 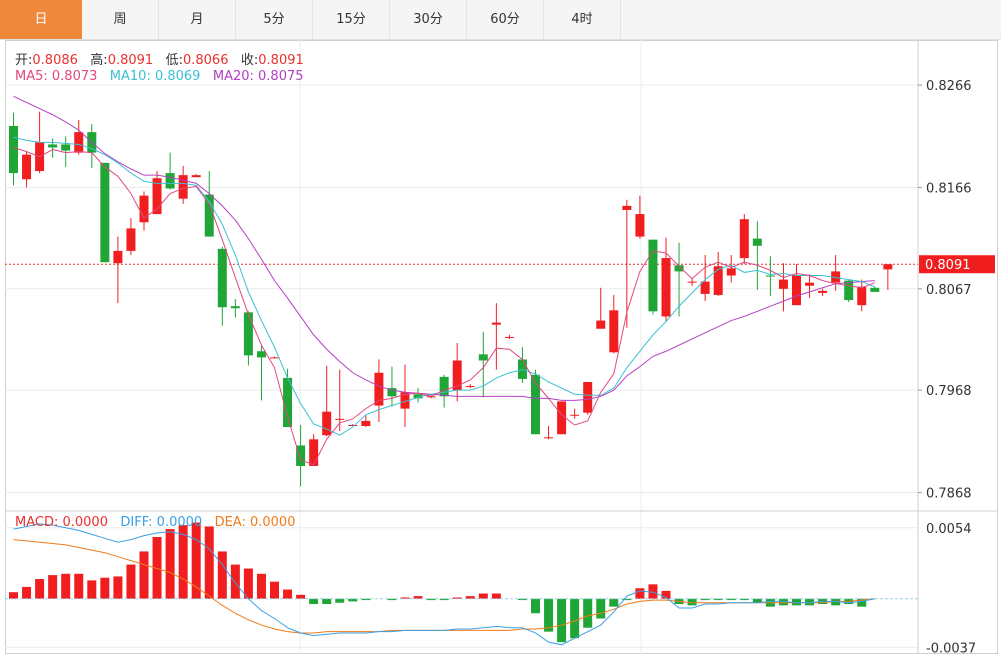 What do you see at coordinates (24, 60) in the screenshot?
I see `open-label: 开:` at bounding box center [24, 60].